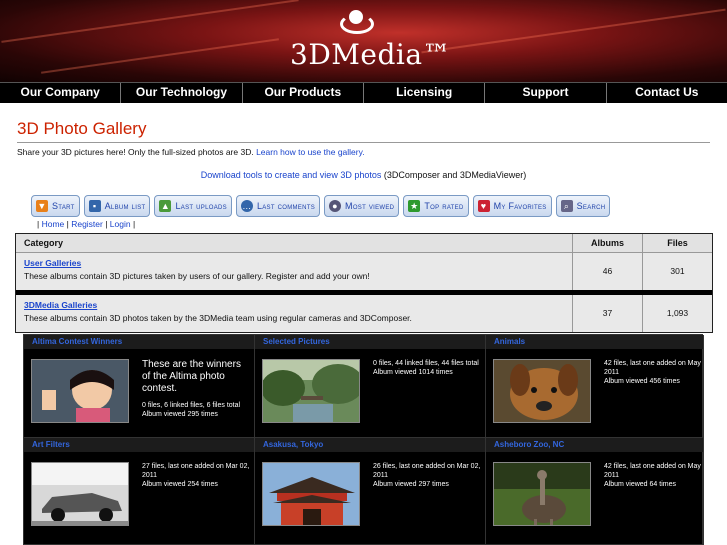  I want to click on album-views: Album viewed 295 times, so click(180, 414).